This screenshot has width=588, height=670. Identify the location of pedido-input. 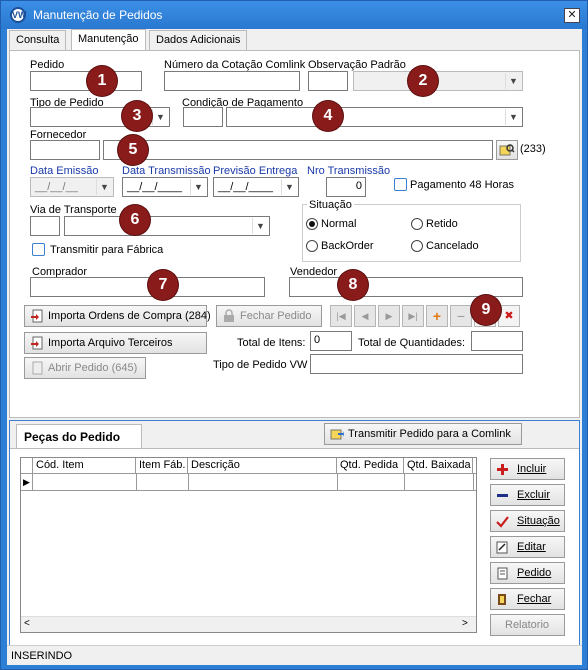
(86, 81).